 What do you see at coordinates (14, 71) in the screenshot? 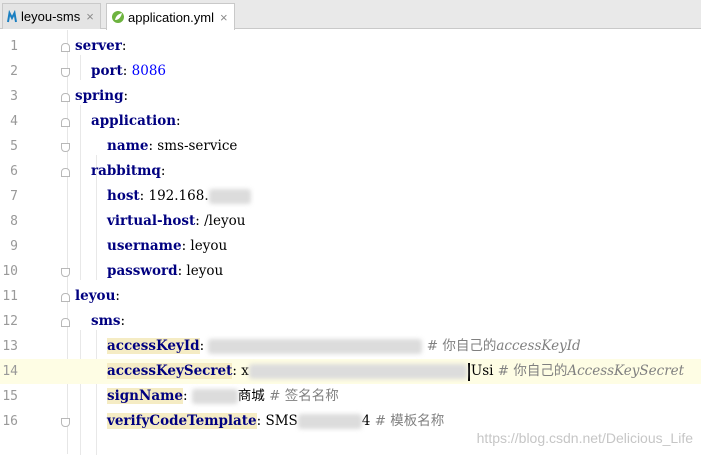
I see `line-number: 2` at bounding box center [14, 71].